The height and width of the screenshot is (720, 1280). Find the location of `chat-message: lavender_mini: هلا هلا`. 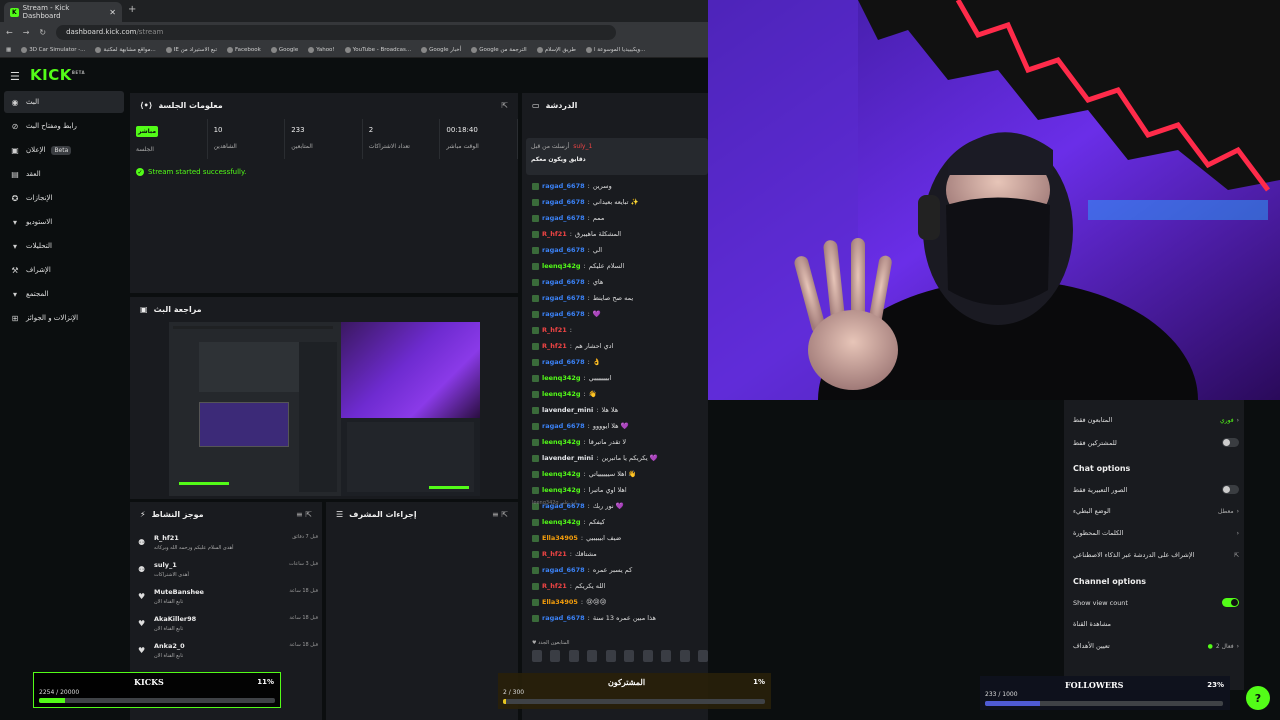

chat-message: lavender_mini: هلا هلا is located at coordinates (575, 410).